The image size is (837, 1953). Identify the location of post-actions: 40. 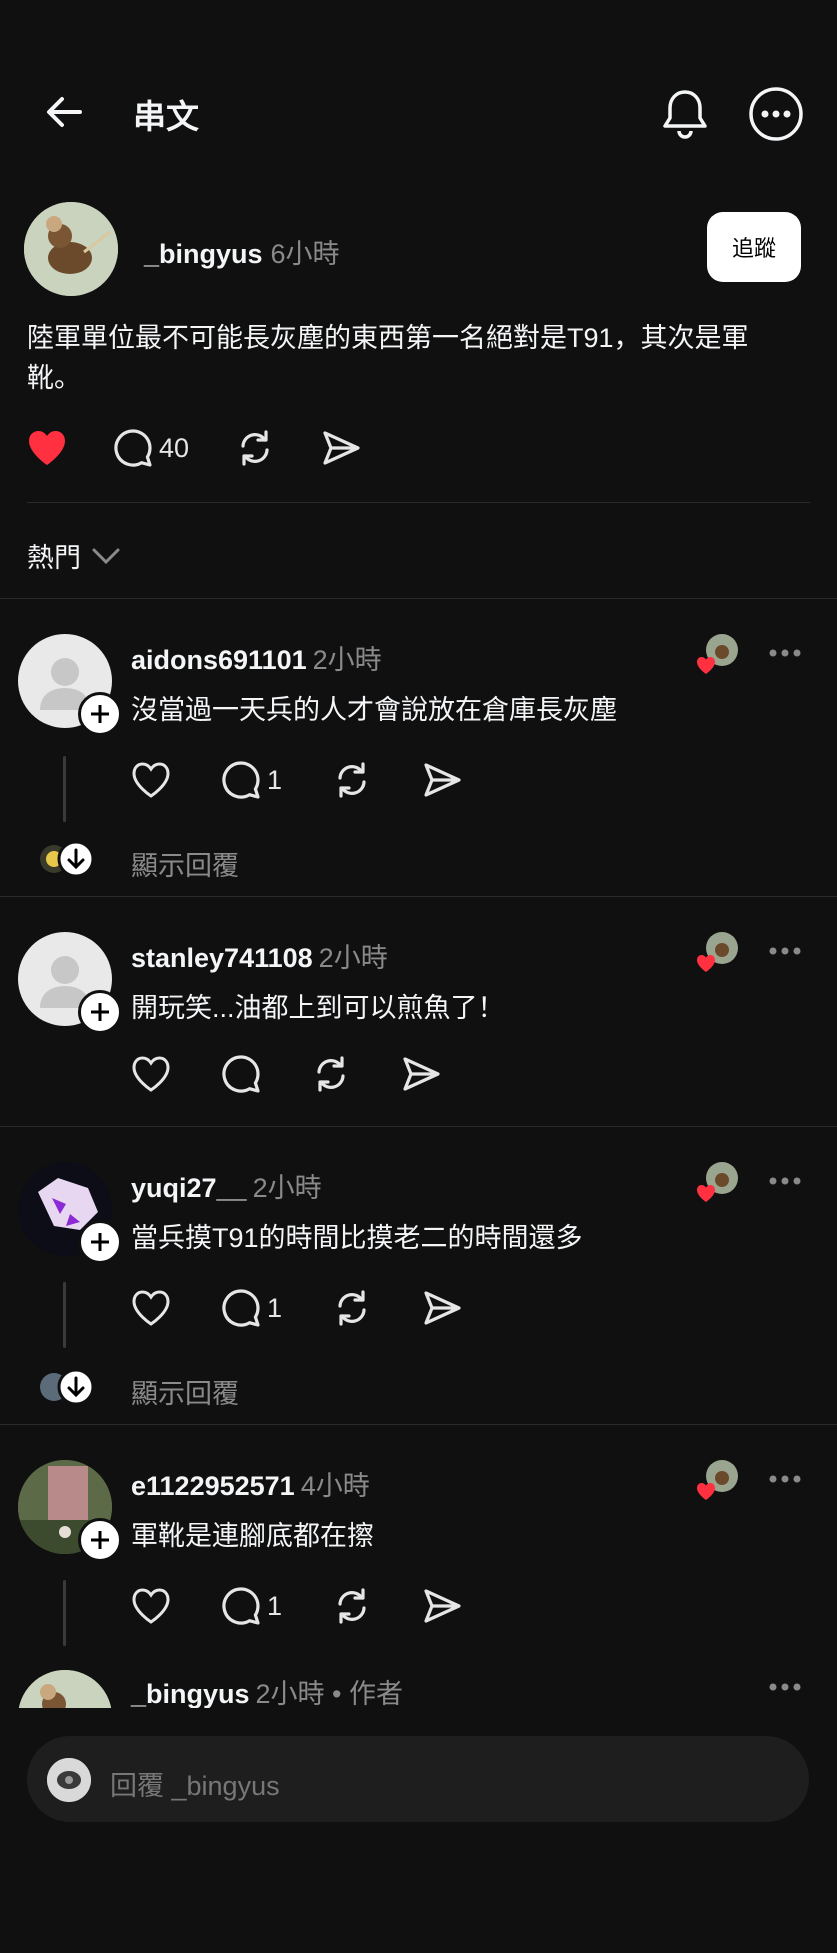
(217, 448).